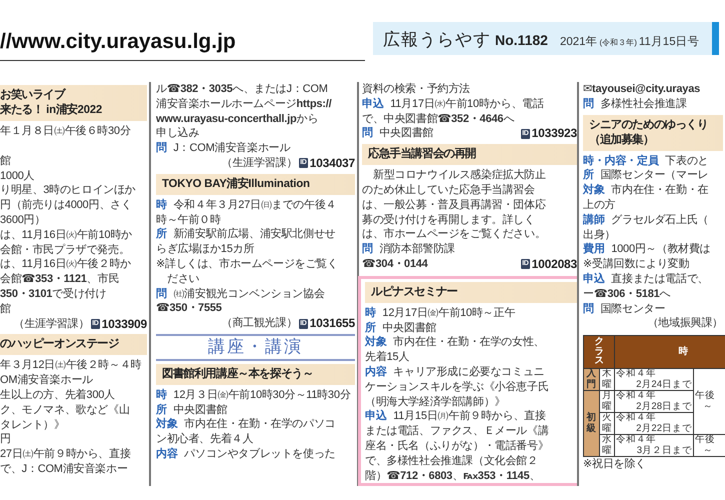 The height and width of the screenshot is (500, 725). I want to click on department-note: （商工観光課）, so click(259, 323).